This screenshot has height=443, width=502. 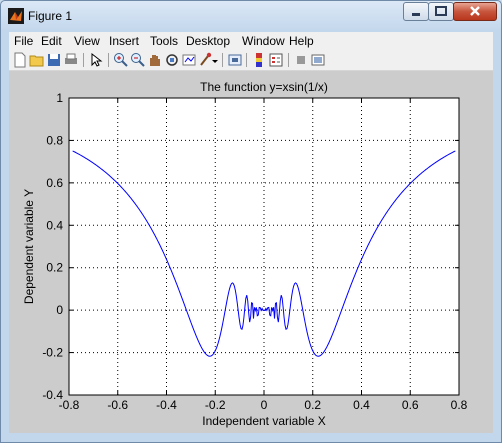 I want to click on chart-title: The function y=xsin(1/x), so click(x=264, y=87).